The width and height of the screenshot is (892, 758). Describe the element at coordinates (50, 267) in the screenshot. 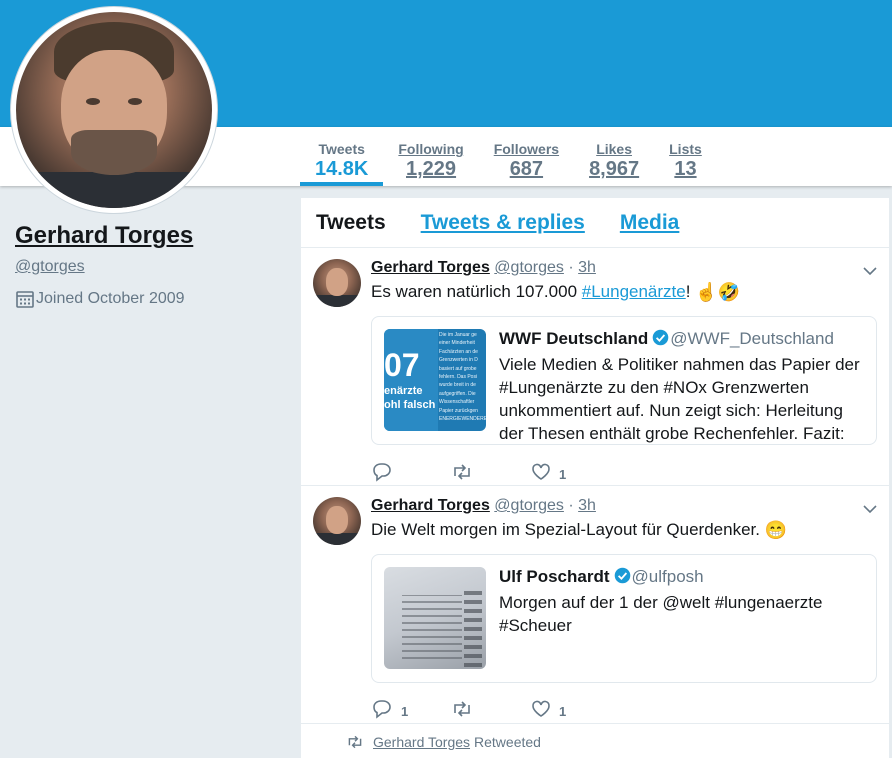

I see `profile-handle: @gtorges` at that location.